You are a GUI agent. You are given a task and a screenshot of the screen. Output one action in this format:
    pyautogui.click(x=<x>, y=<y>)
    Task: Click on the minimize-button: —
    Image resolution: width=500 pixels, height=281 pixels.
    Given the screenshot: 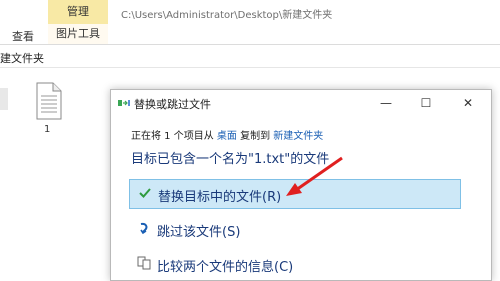 What is the action you would take?
    pyautogui.click(x=386, y=103)
    